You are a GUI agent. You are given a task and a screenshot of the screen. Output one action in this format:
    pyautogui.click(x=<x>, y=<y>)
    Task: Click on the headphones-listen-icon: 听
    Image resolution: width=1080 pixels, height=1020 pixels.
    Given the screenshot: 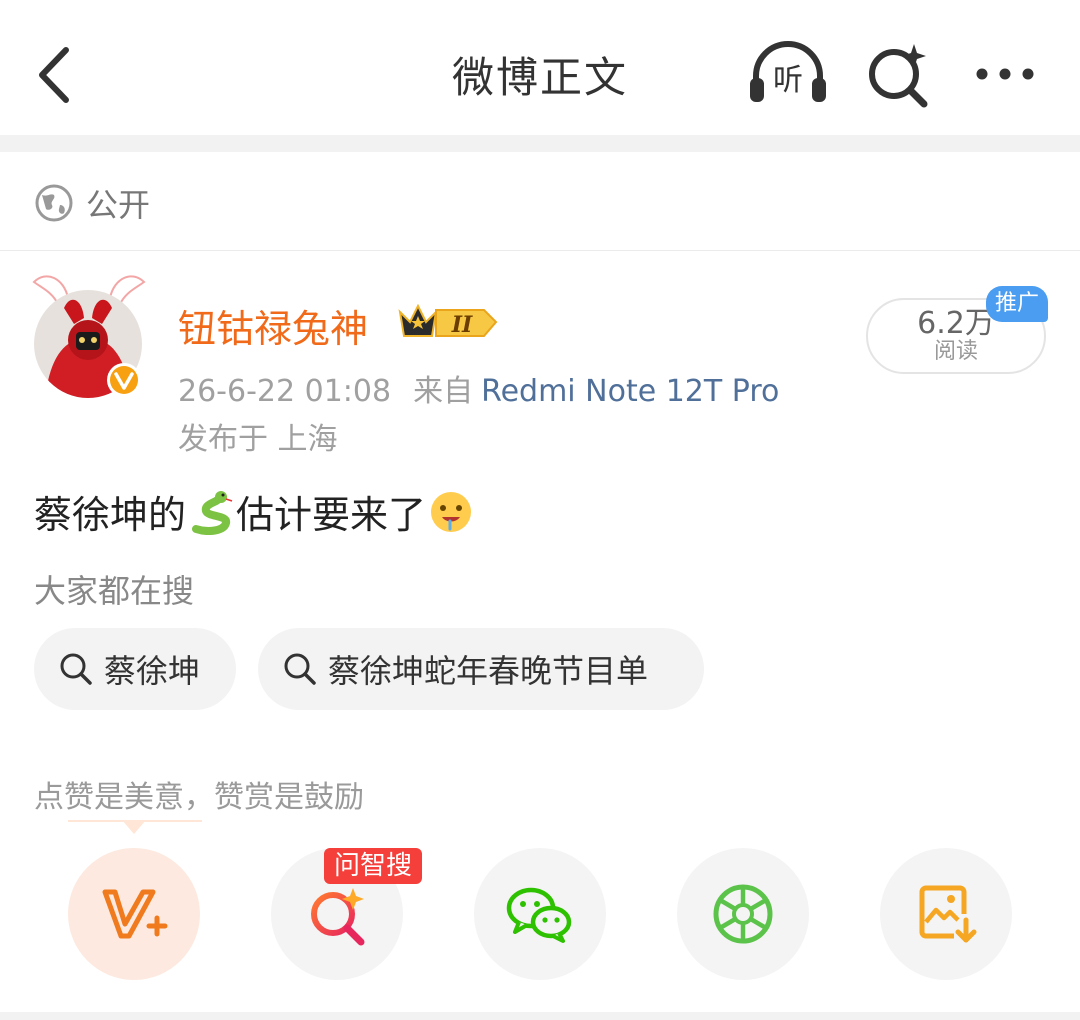 What is the action you would take?
    pyautogui.click(x=788, y=73)
    